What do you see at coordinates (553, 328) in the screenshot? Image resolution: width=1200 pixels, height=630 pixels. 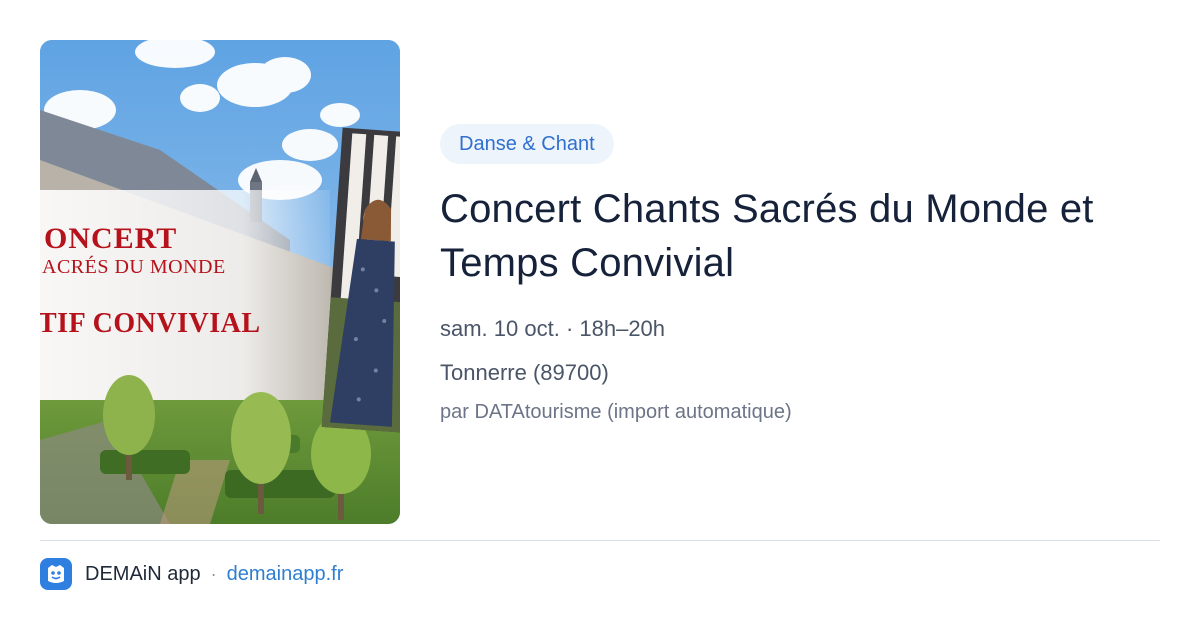 I see `event-datetime: sam. 10 oct. · 18h–20h` at bounding box center [553, 328].